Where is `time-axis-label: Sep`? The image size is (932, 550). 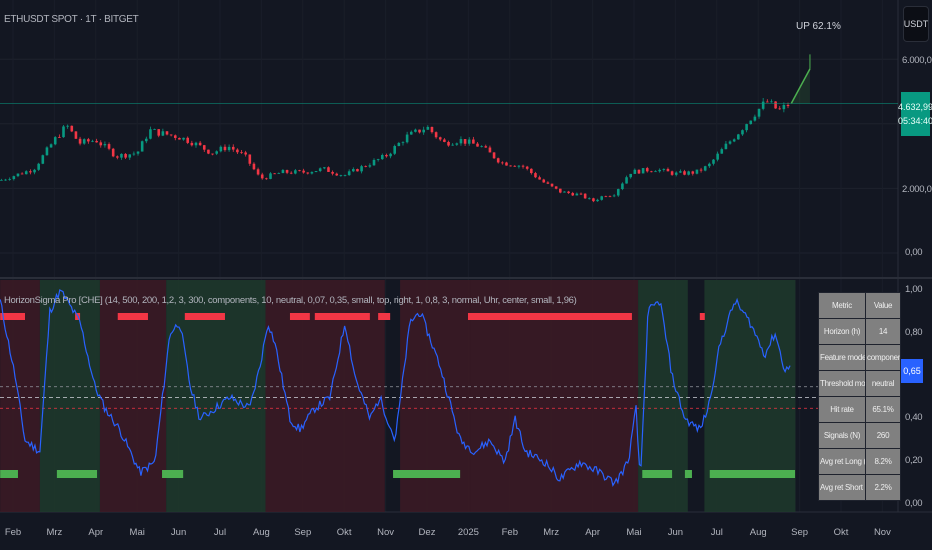
time-axis-label: Sep is located at coordinates (303, 532).